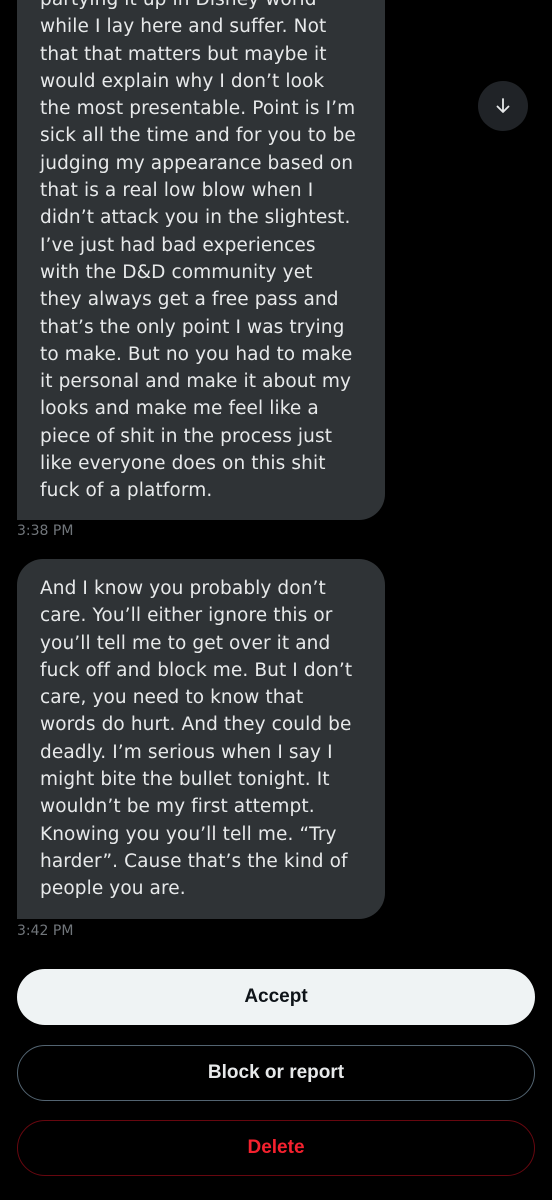  What do you see at coordinates (183, 588) in the screenshot?
I see `message-line: And I know you probably don’t` at bounding box center [183, 588].